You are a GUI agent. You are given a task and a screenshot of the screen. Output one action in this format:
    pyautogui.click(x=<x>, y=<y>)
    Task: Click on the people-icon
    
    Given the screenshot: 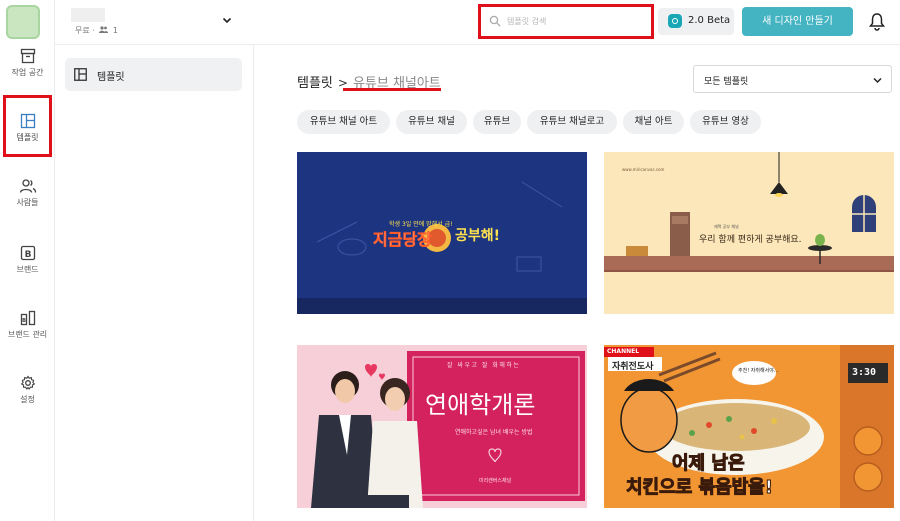 What is the action you would take?
    pyautogui.click(x=27, y=186)
    